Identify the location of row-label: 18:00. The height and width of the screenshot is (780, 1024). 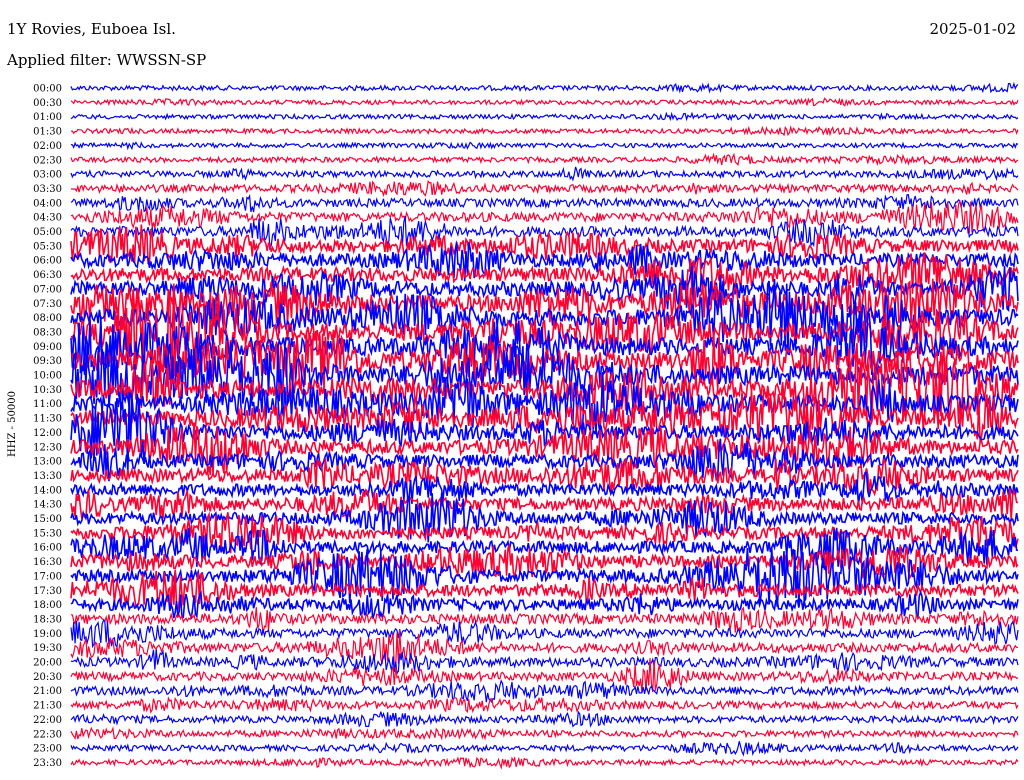
(47, 605).